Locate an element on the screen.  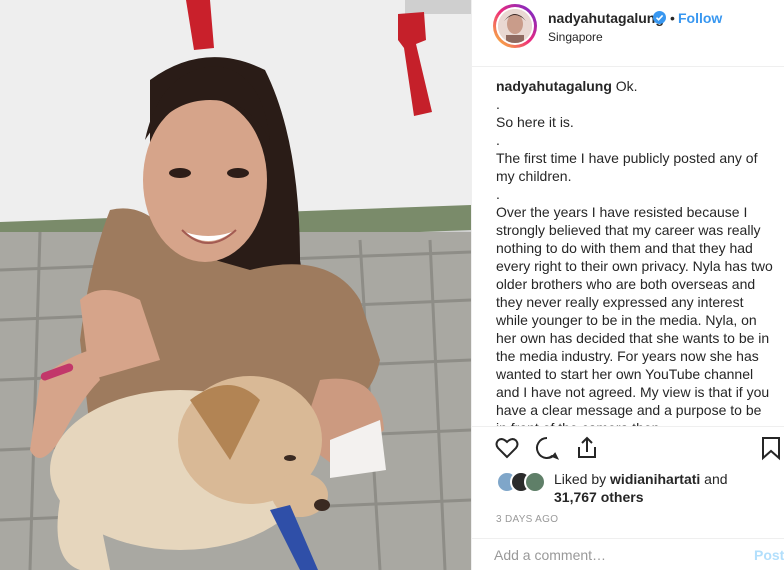
comment-icon is located at coordinates (547, 448).